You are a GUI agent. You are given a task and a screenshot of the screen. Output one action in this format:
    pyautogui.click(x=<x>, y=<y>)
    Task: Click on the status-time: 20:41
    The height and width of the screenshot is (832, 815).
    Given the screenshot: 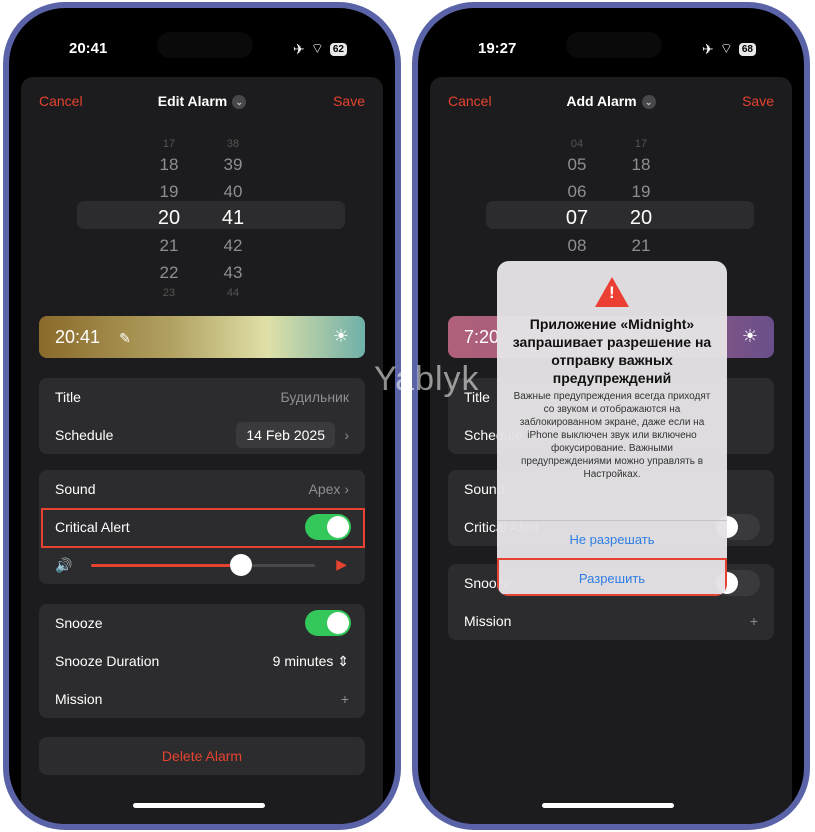 What is the action you would take?
    pyautogui.click(x=88, y=48)
    